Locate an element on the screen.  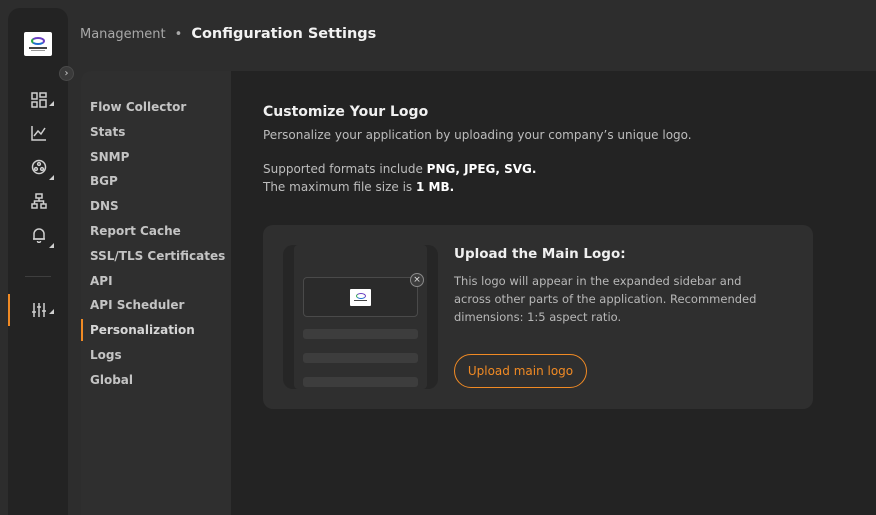
breadcrumb-parent: Management is located at coordinates (123, 34).